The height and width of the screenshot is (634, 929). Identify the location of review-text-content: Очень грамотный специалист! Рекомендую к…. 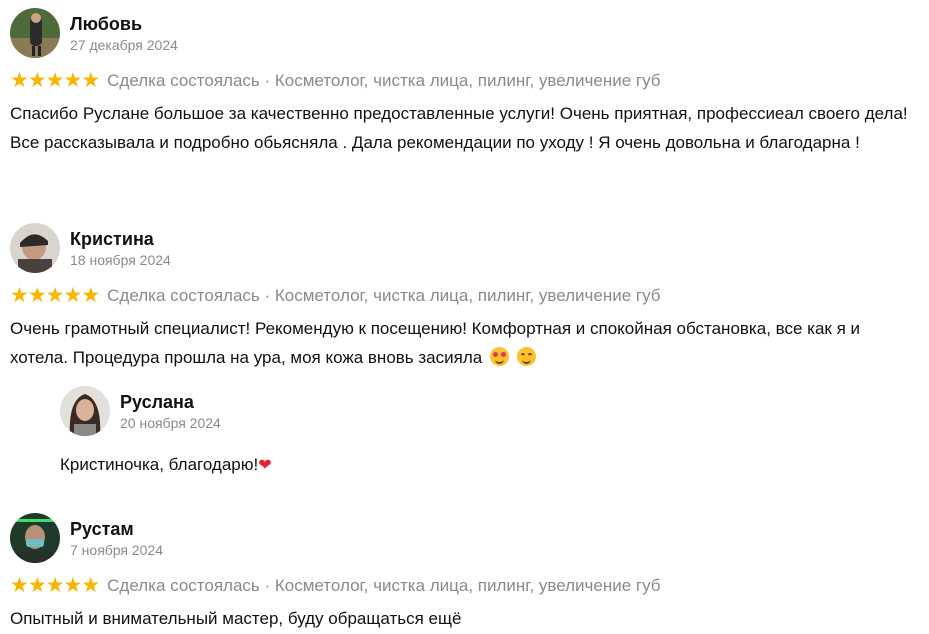
(435, 343).